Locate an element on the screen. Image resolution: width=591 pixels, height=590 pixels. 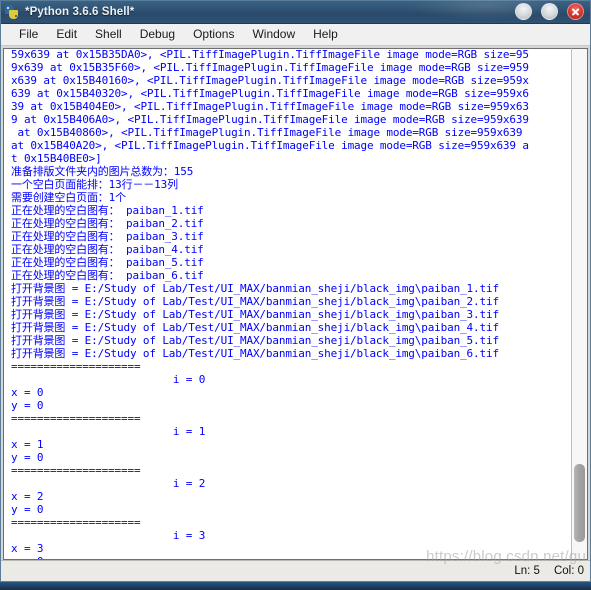
console-line: x = 0 is located at coordinates (27, 392).